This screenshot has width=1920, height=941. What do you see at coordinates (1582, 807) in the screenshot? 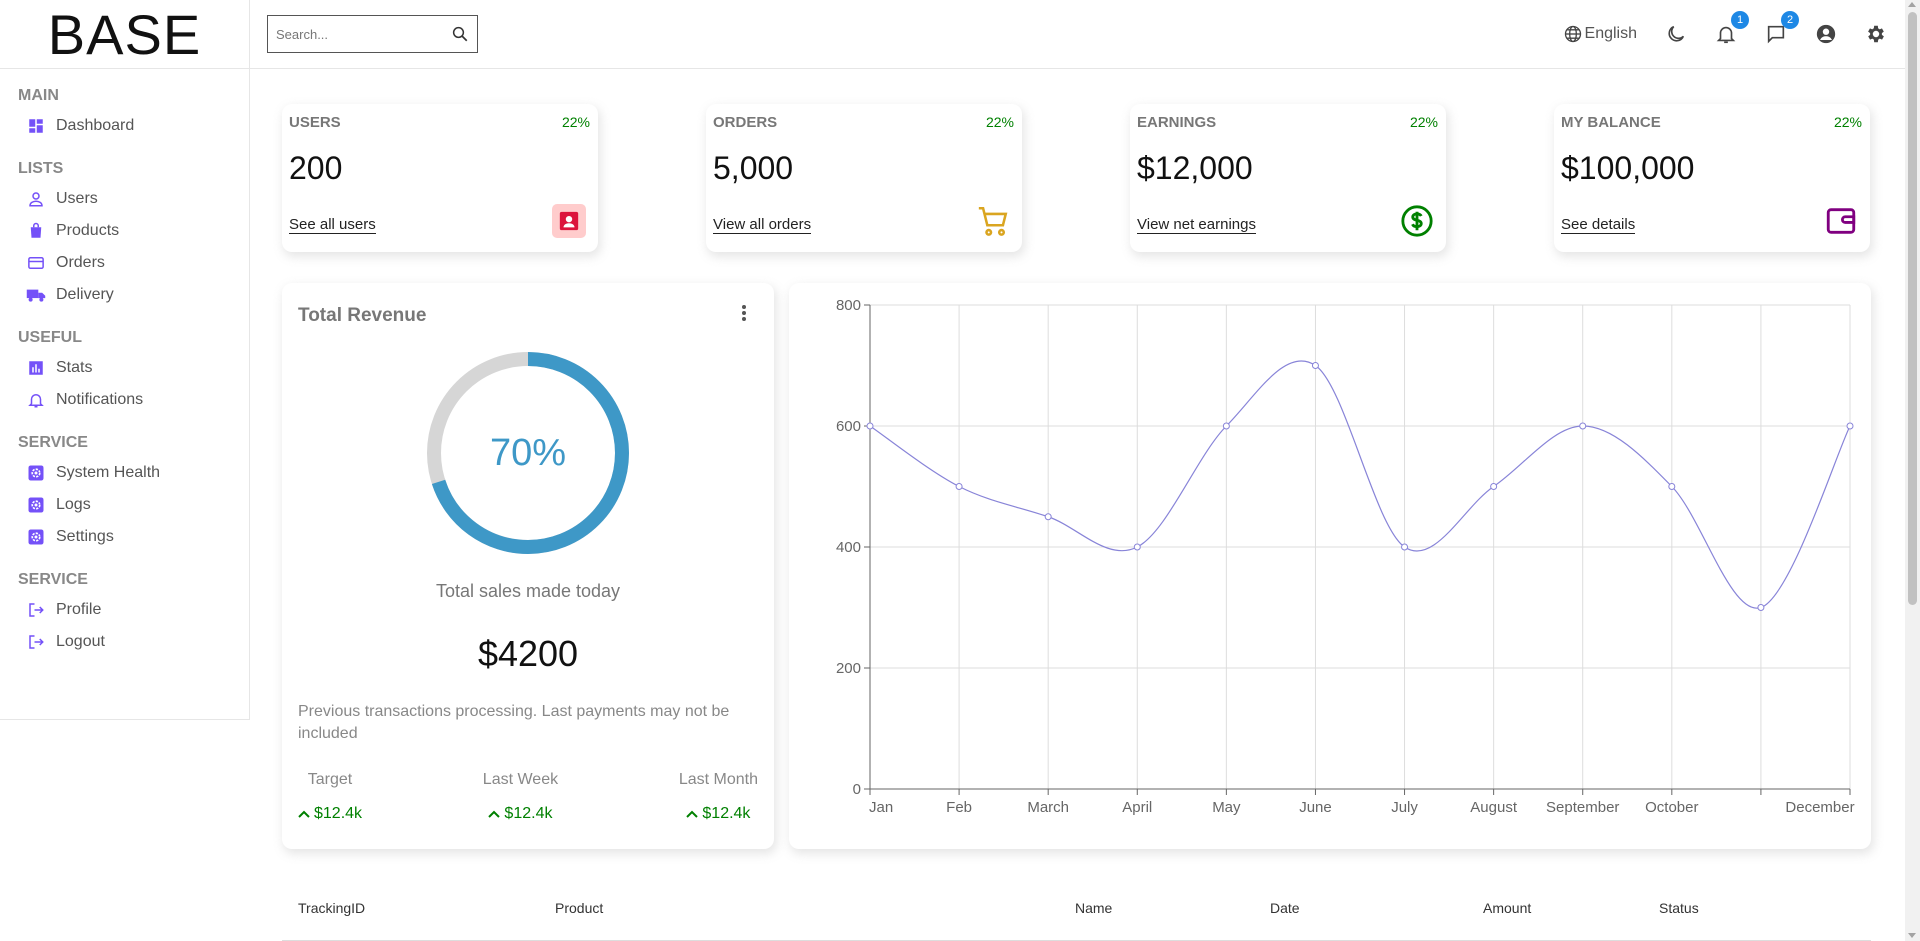
I see `x-tick-label: September` at bounding box center [1582, 807].